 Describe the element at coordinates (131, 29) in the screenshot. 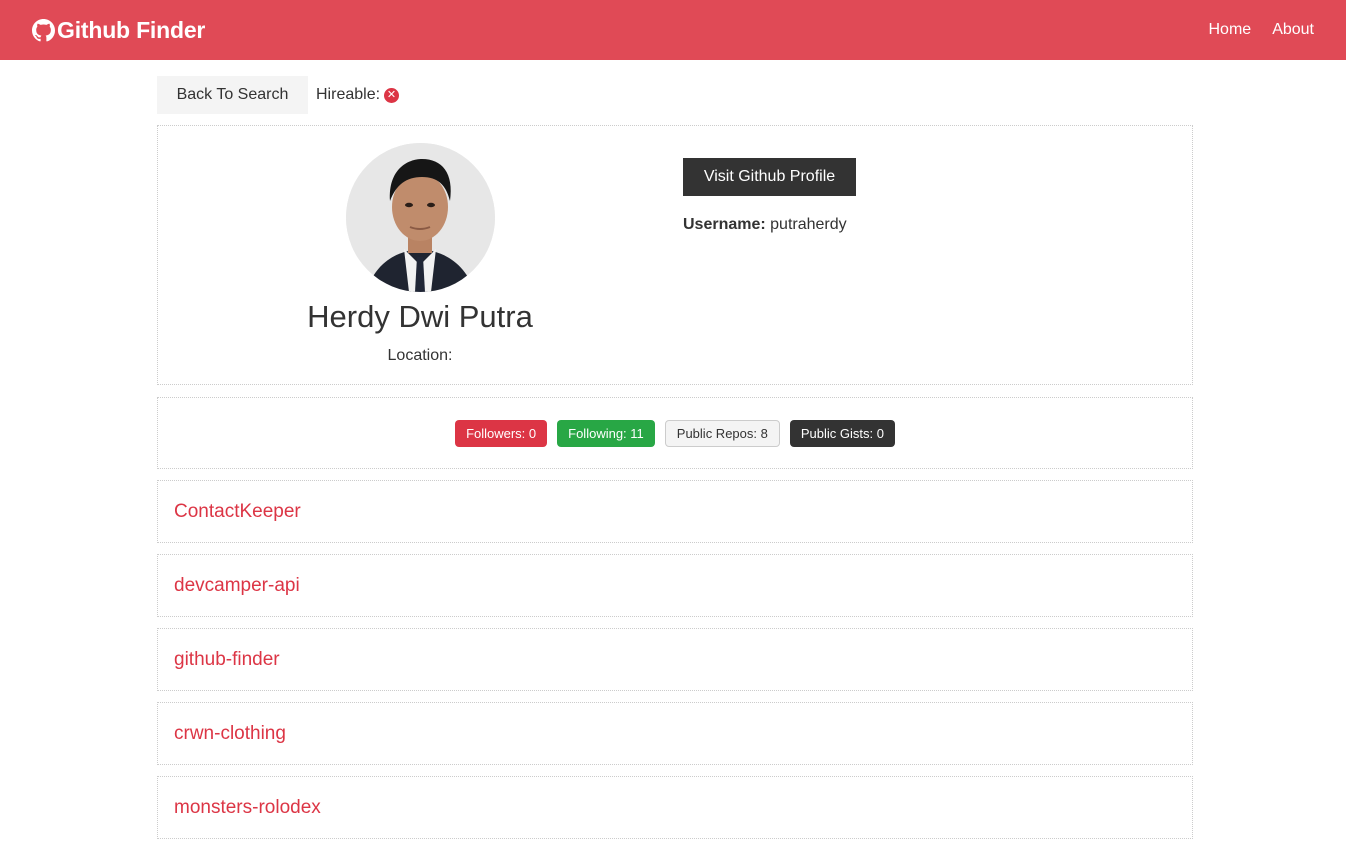

I see `brand-title: Github Finder` at that location.